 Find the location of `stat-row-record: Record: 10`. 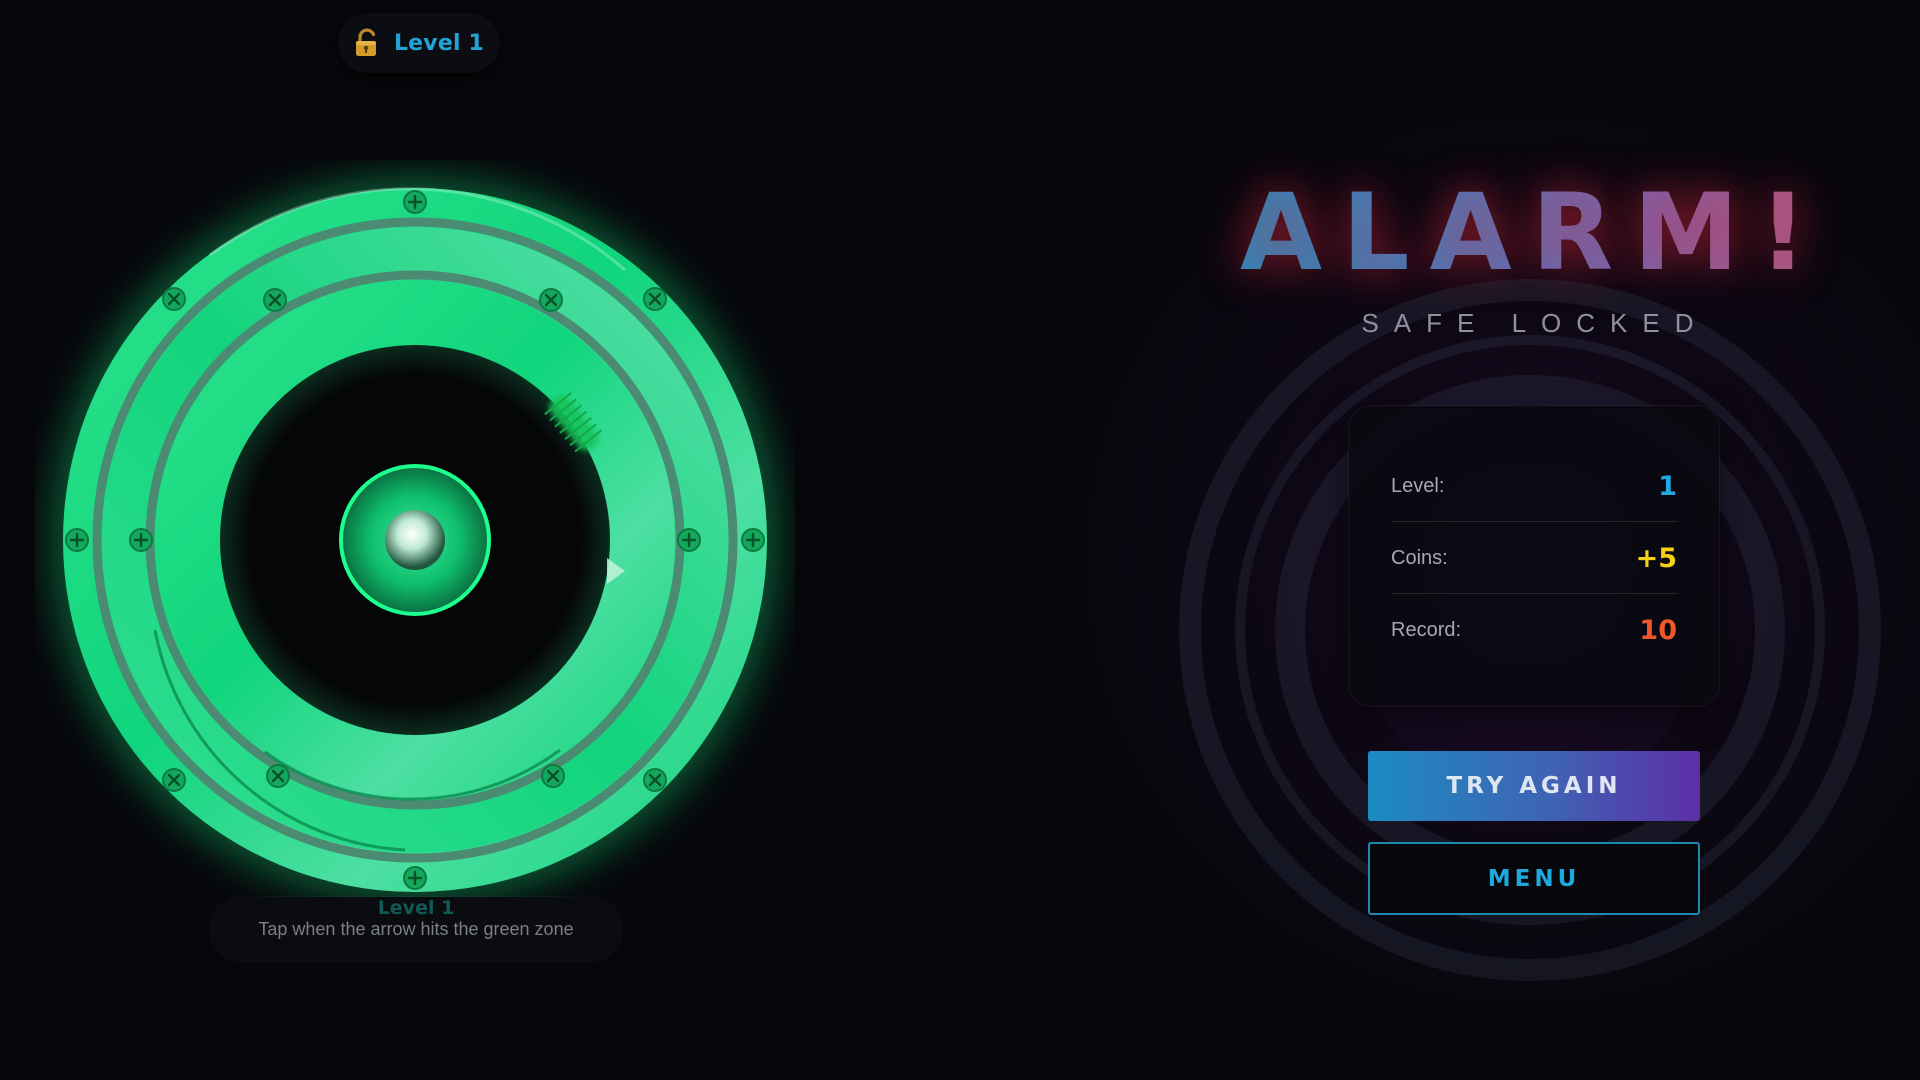

stat-row-record: Record: 10 is located at coordinates (1534, 630).